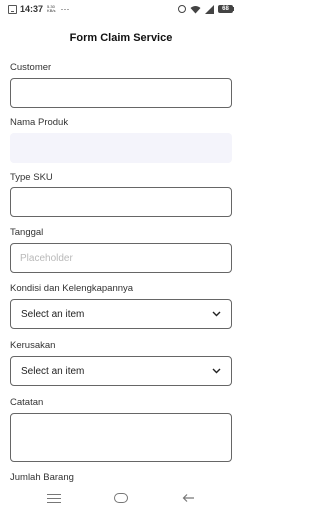 This screenshot has width=320, height=512. Describe the element at coordinates (31, 67) in the screenshot. I see `customer-label: Customer` at that location.